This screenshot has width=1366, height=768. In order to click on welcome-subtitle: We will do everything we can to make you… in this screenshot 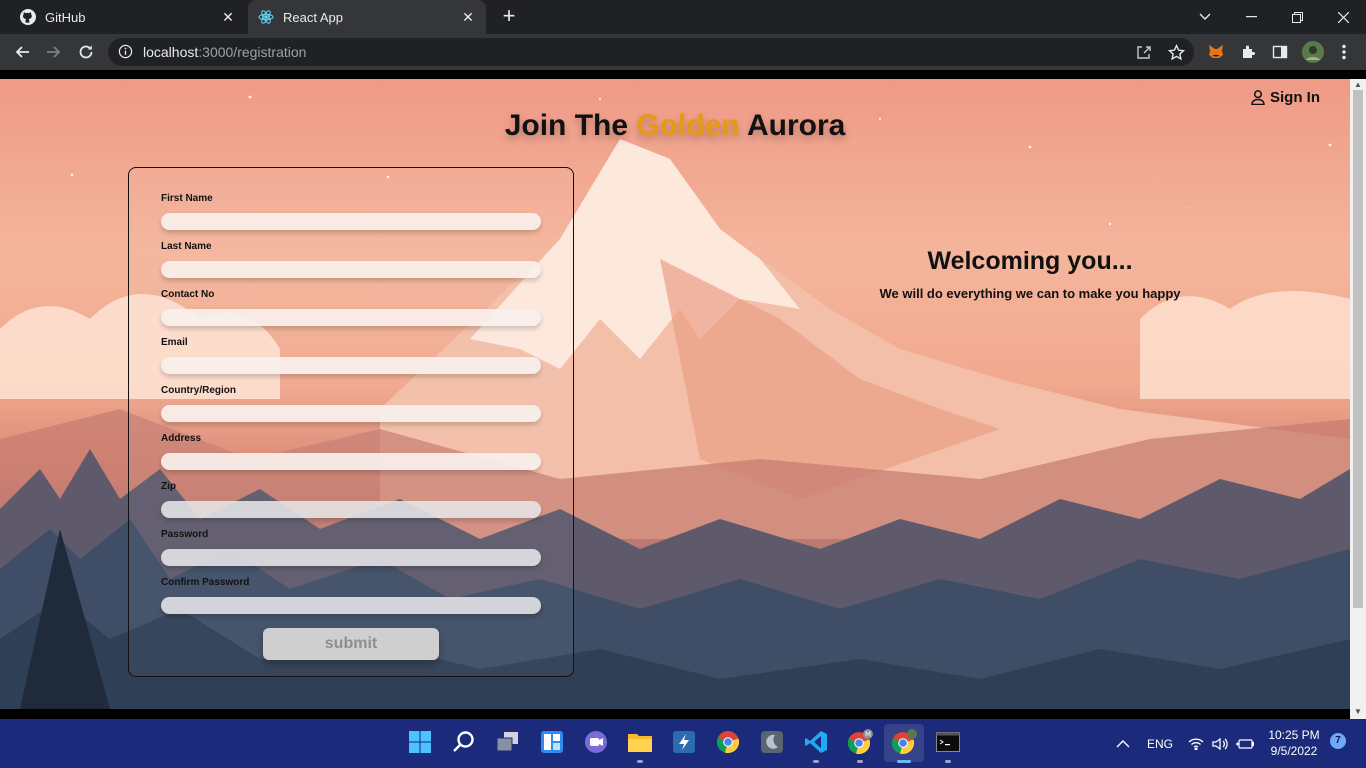, I will do `click(1030, 293)`.